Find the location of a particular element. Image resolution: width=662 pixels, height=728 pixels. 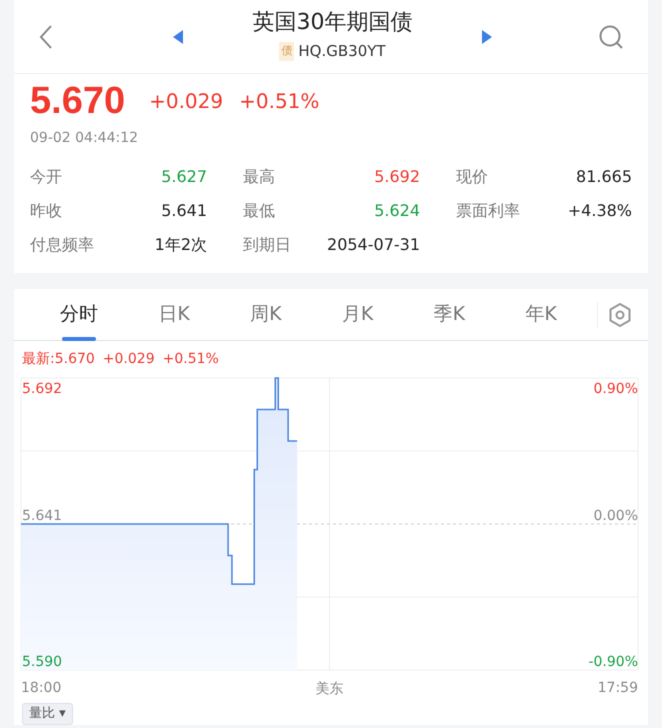

quote-time: 09-02 04:44:12 is located at coordinates (85, 138).